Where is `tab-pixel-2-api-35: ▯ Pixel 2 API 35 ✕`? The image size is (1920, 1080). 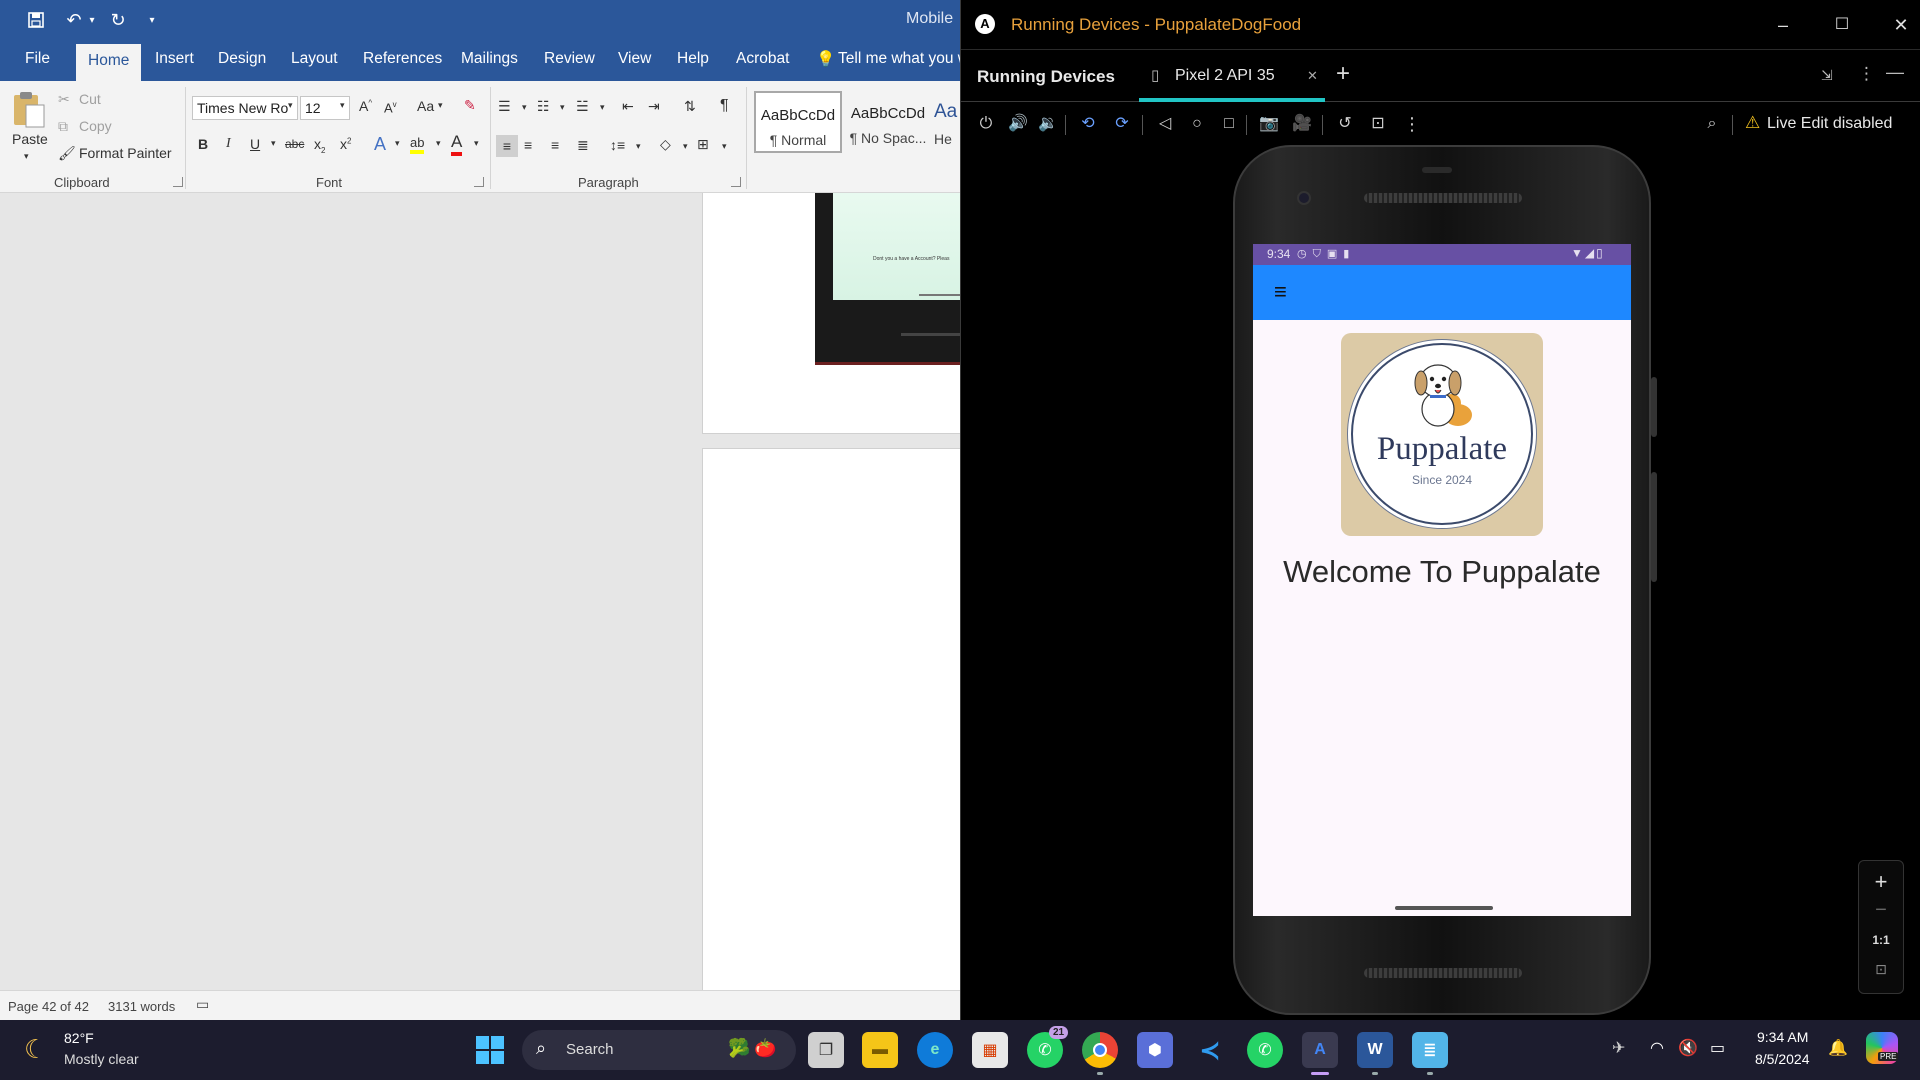 tab-pixel-2-api-35: ▯ Pixel 2 API 35 ✕ is located at coordinates (1232, 76).